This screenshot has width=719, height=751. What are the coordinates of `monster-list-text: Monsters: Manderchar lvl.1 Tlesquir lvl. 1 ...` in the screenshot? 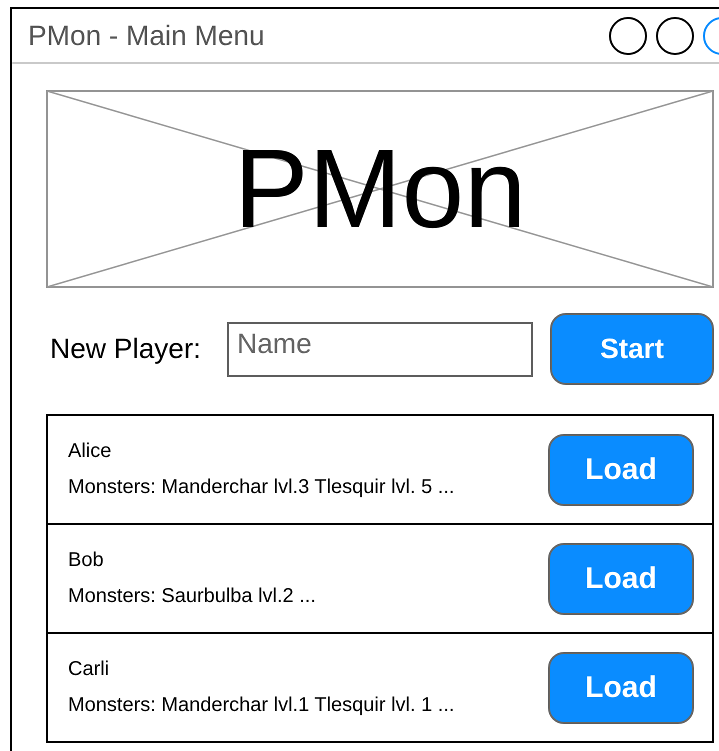 It's located at (261, 705).